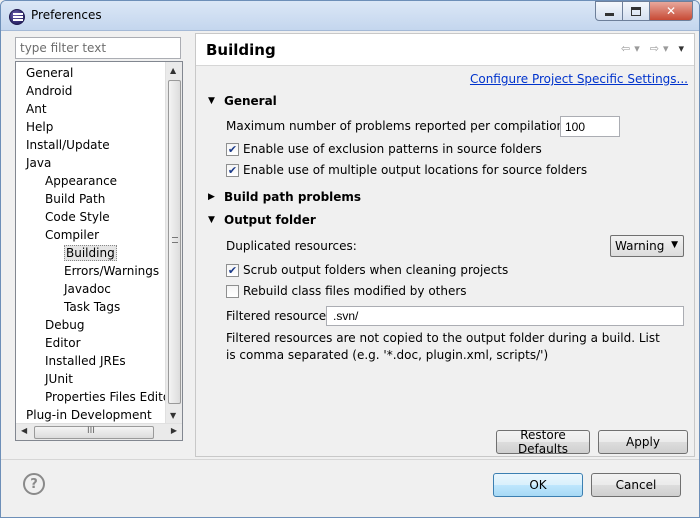 The image size is (700, 518). Describe the element at coordinates (270, 220) in the screenshot. I see `output-folder-title: Output folder` at that location.